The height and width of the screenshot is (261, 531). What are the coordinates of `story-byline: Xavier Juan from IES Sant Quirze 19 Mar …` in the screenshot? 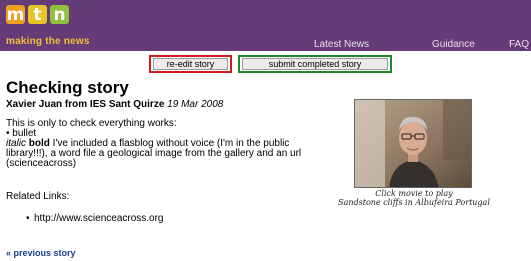 It's located at (114, 104).